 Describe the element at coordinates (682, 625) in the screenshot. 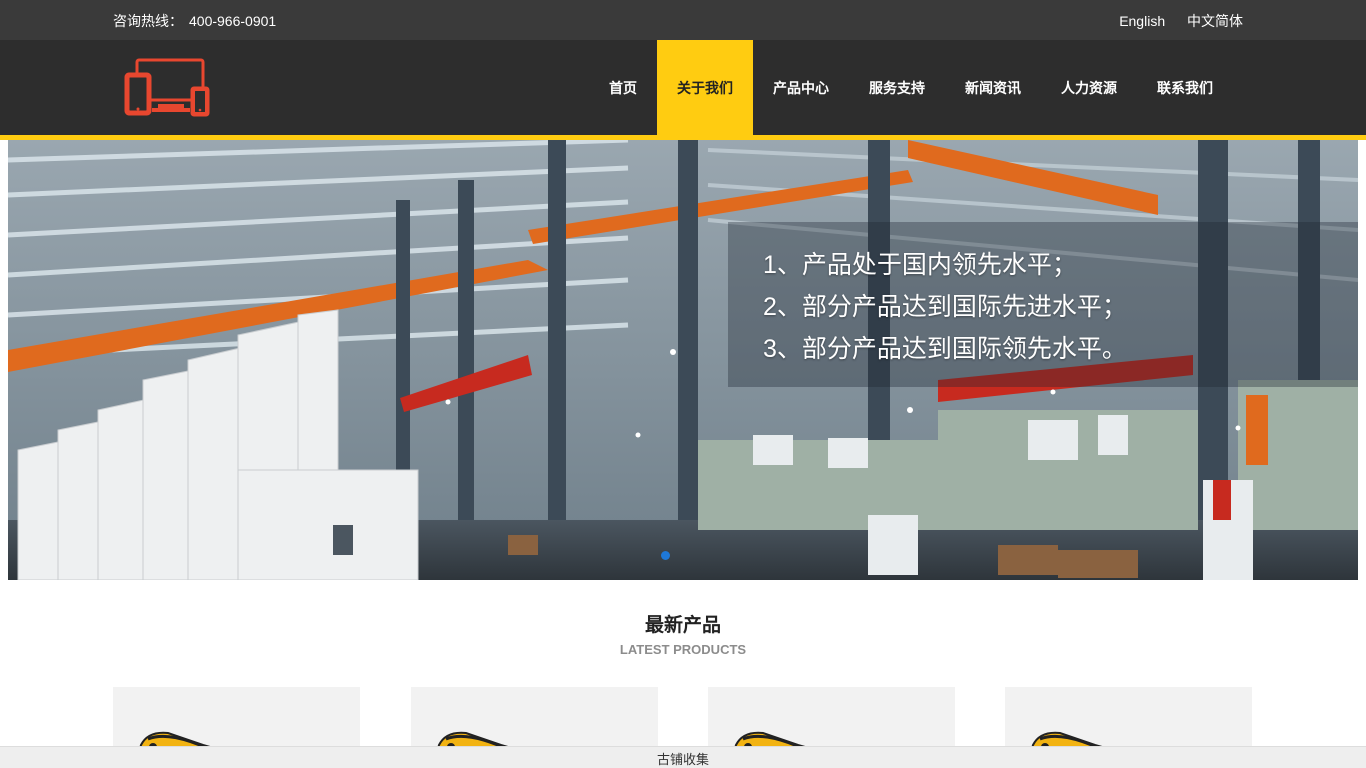

I see `section-title: 最新产品` at that location.